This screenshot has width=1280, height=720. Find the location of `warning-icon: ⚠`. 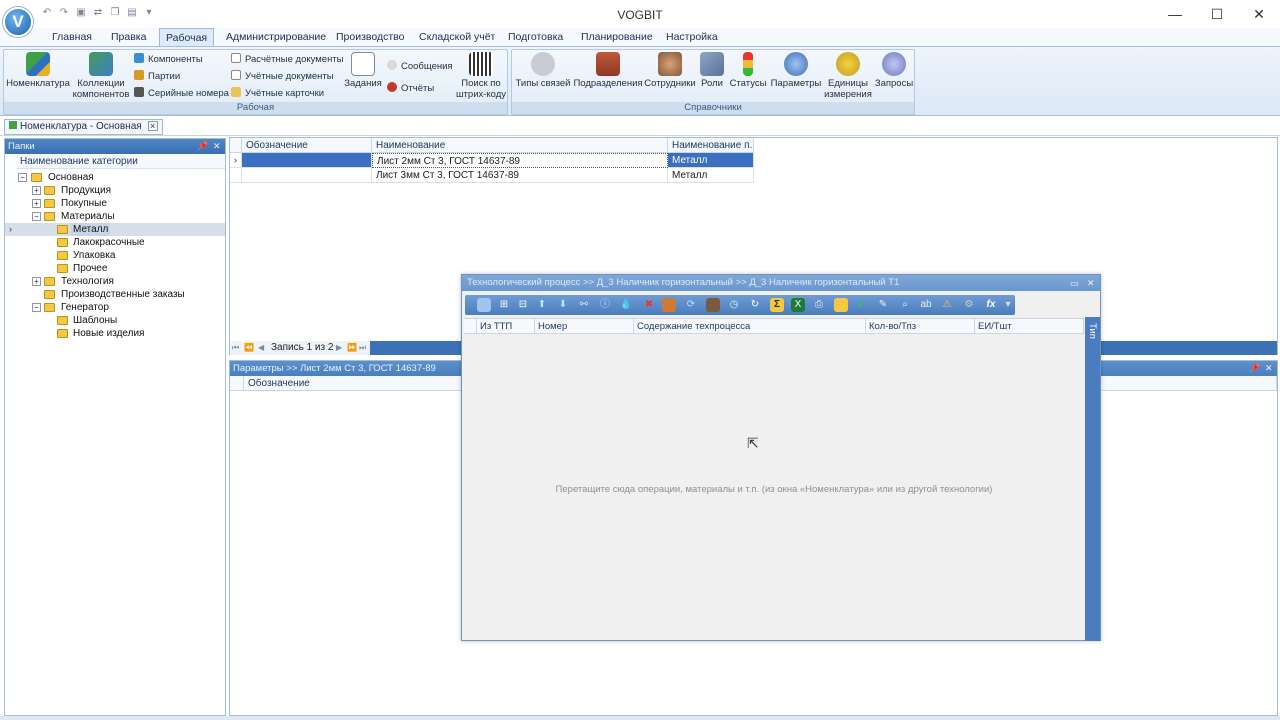

warning-icon: ⚠ is located at coordinates (947, 305).